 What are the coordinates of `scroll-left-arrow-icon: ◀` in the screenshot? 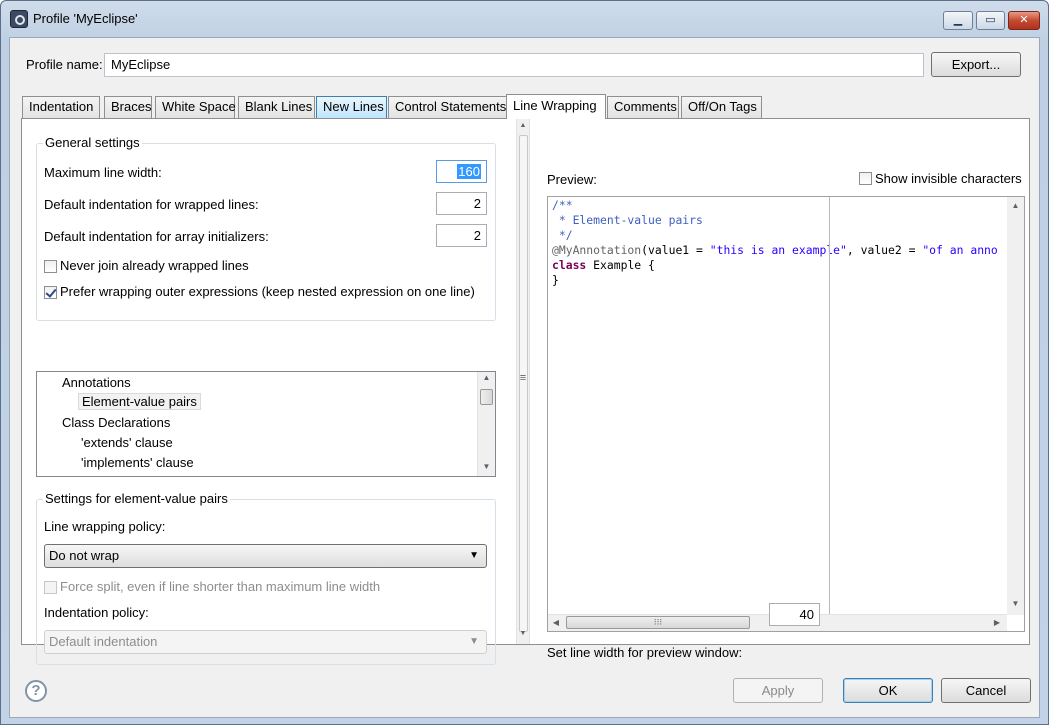 It's located at (556, 622).